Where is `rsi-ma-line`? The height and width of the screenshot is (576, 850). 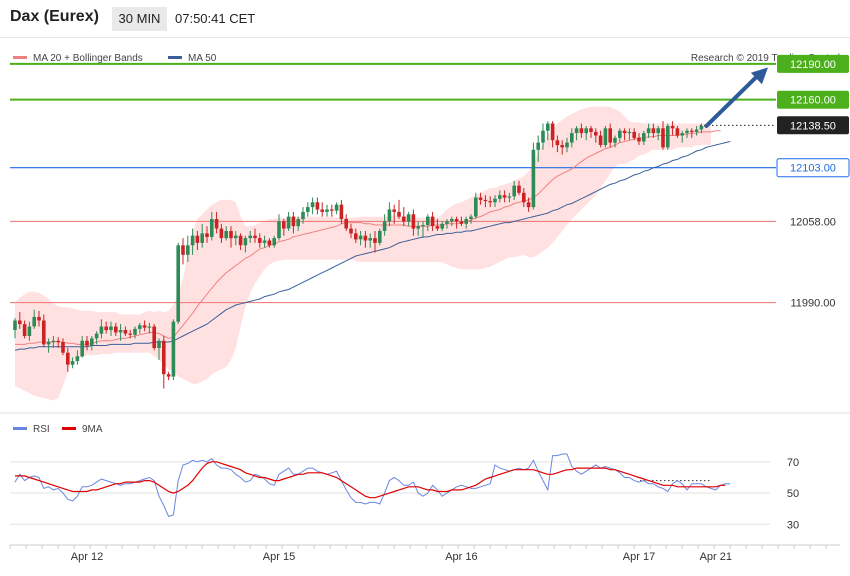
rsi-ma-line is located at coordinates (370, 480).